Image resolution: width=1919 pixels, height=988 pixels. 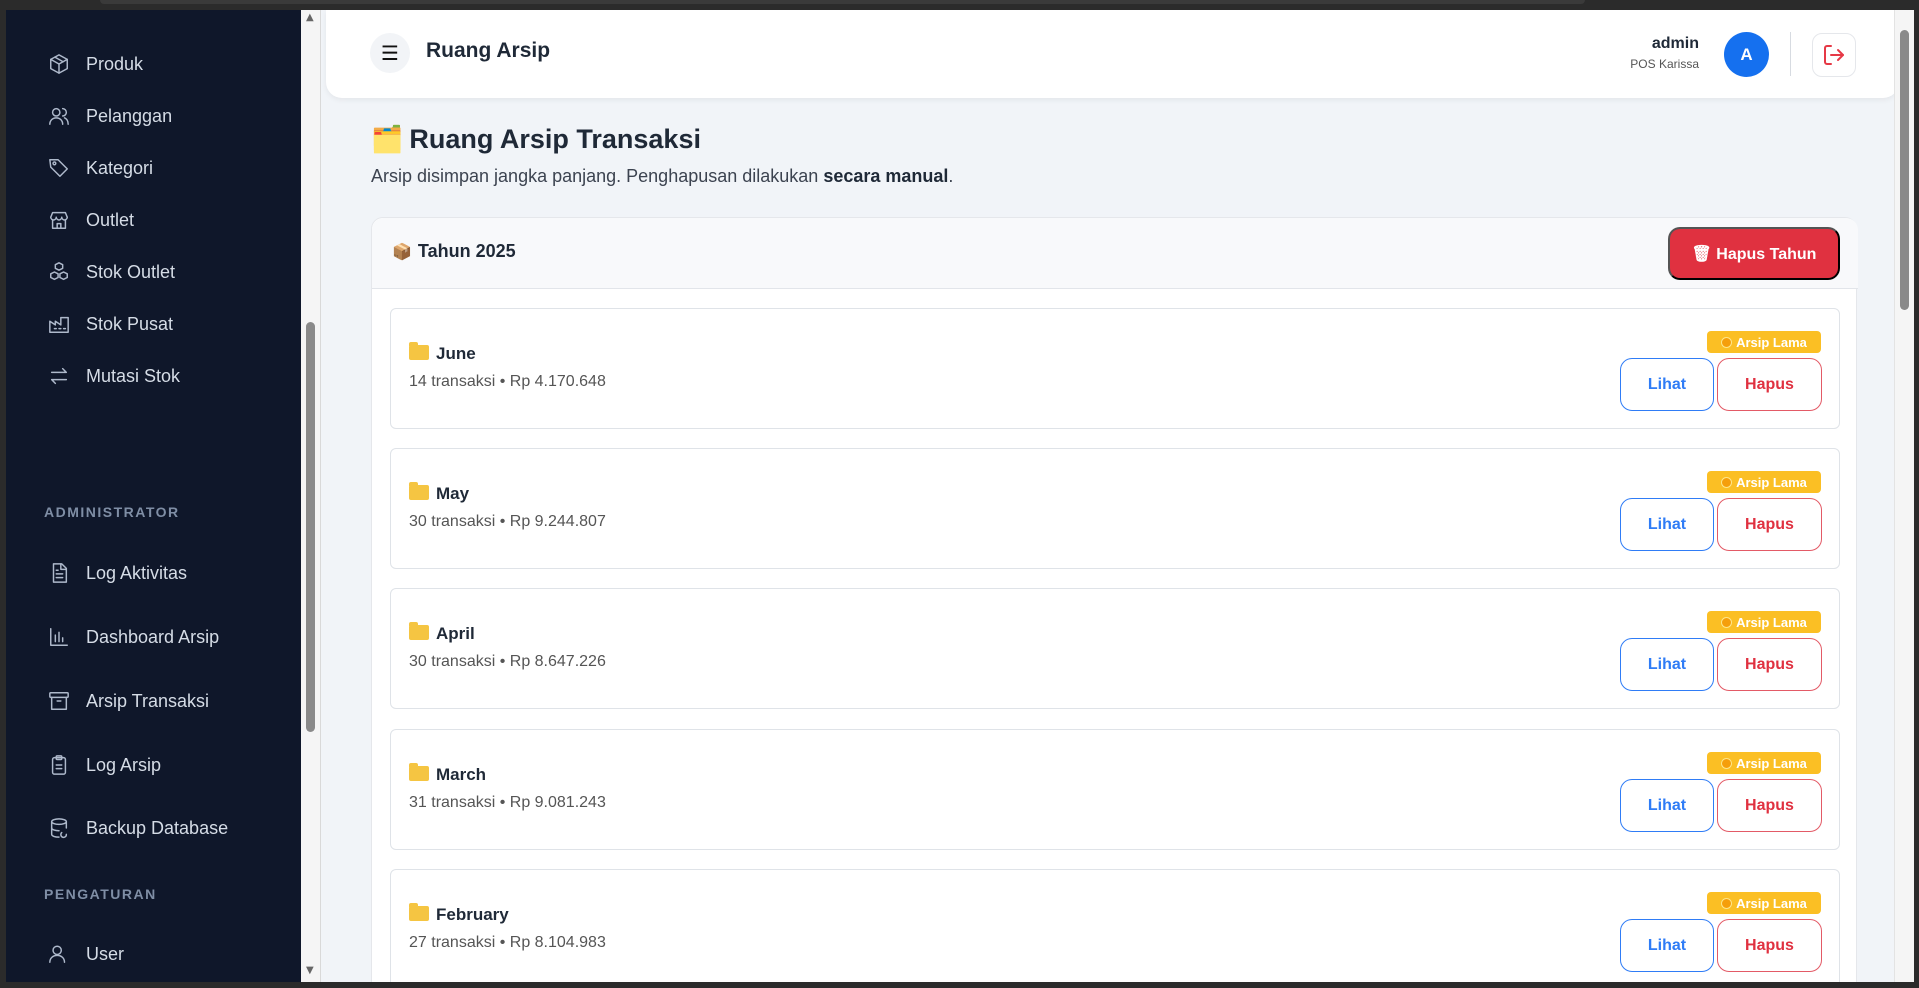 I want to click on user-icon, so click(x=59, y=954).